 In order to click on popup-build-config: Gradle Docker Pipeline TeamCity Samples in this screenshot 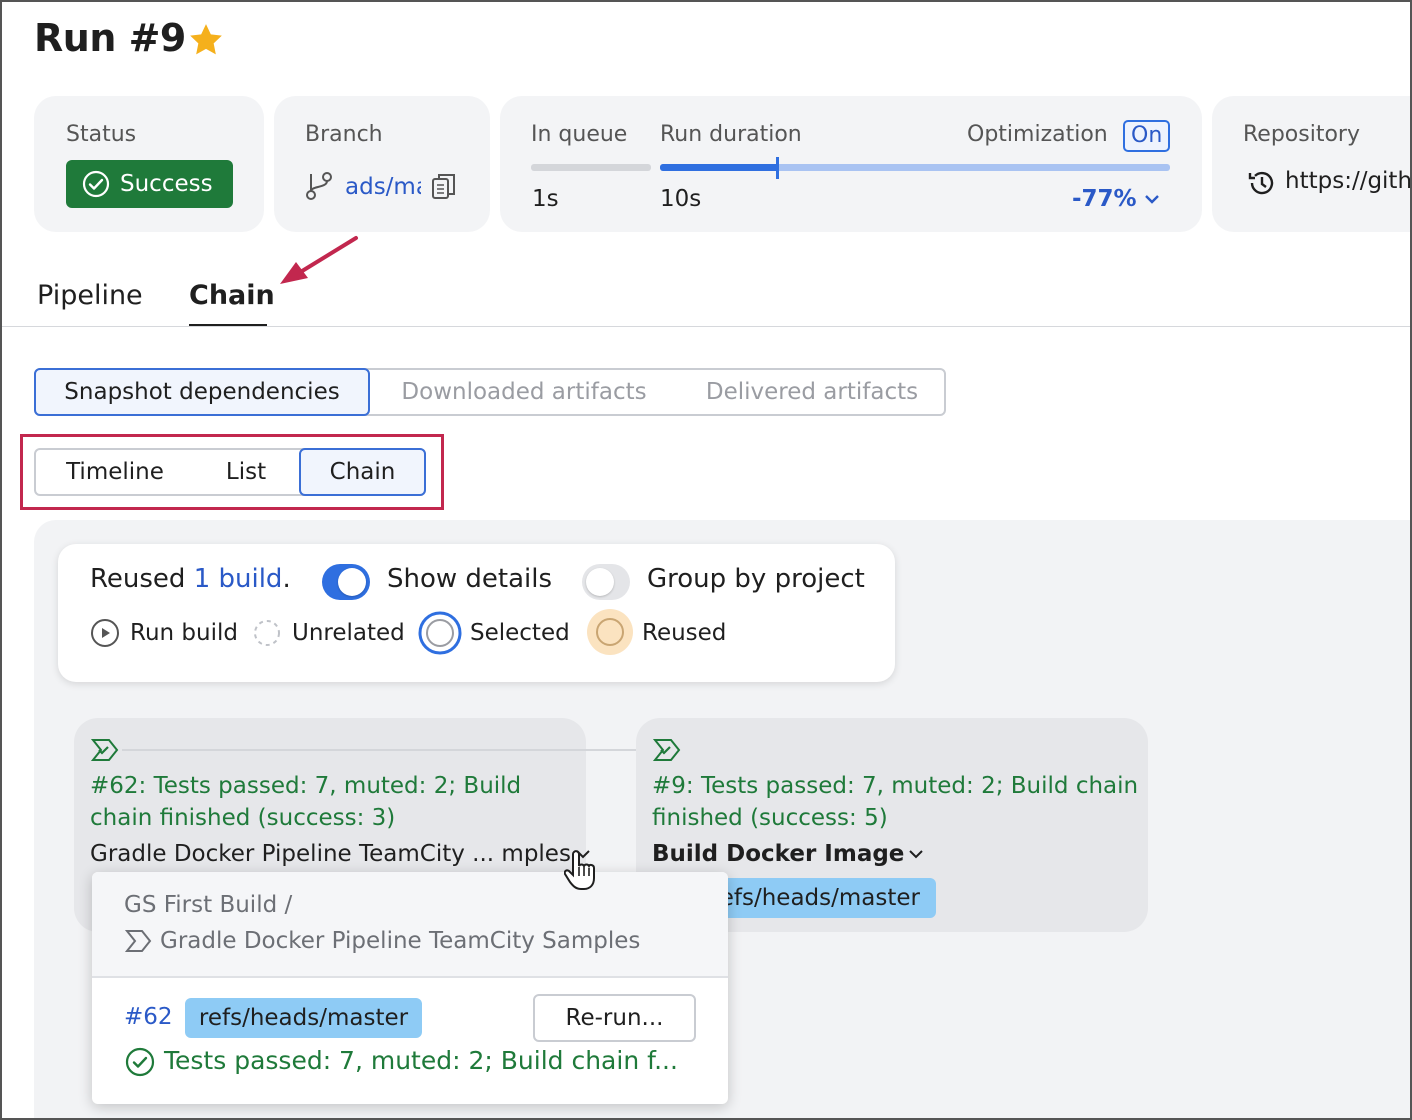, I will do `click(400, 941)`.